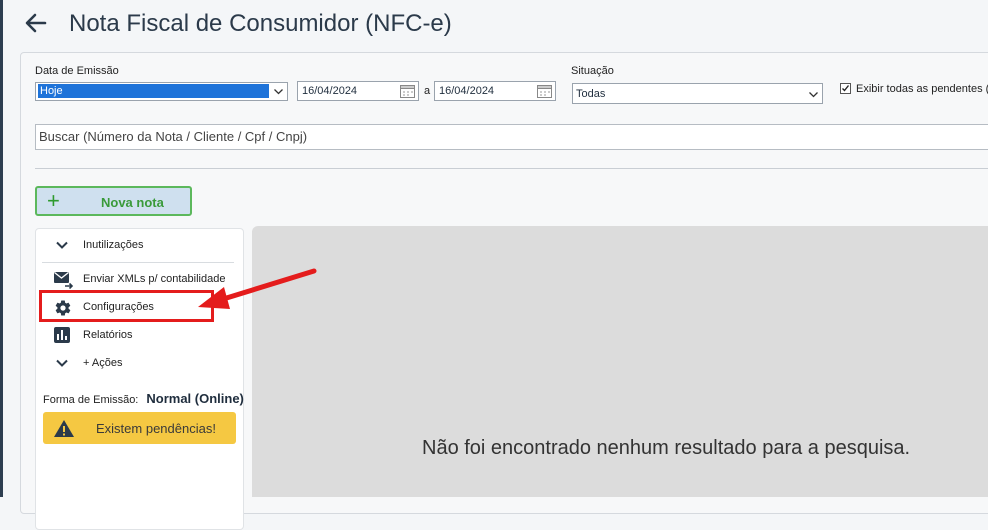 The height and width of the screenshot is (530, 988). I want to click on sidebar-item-acoes: + Ações, so click(136, 363).